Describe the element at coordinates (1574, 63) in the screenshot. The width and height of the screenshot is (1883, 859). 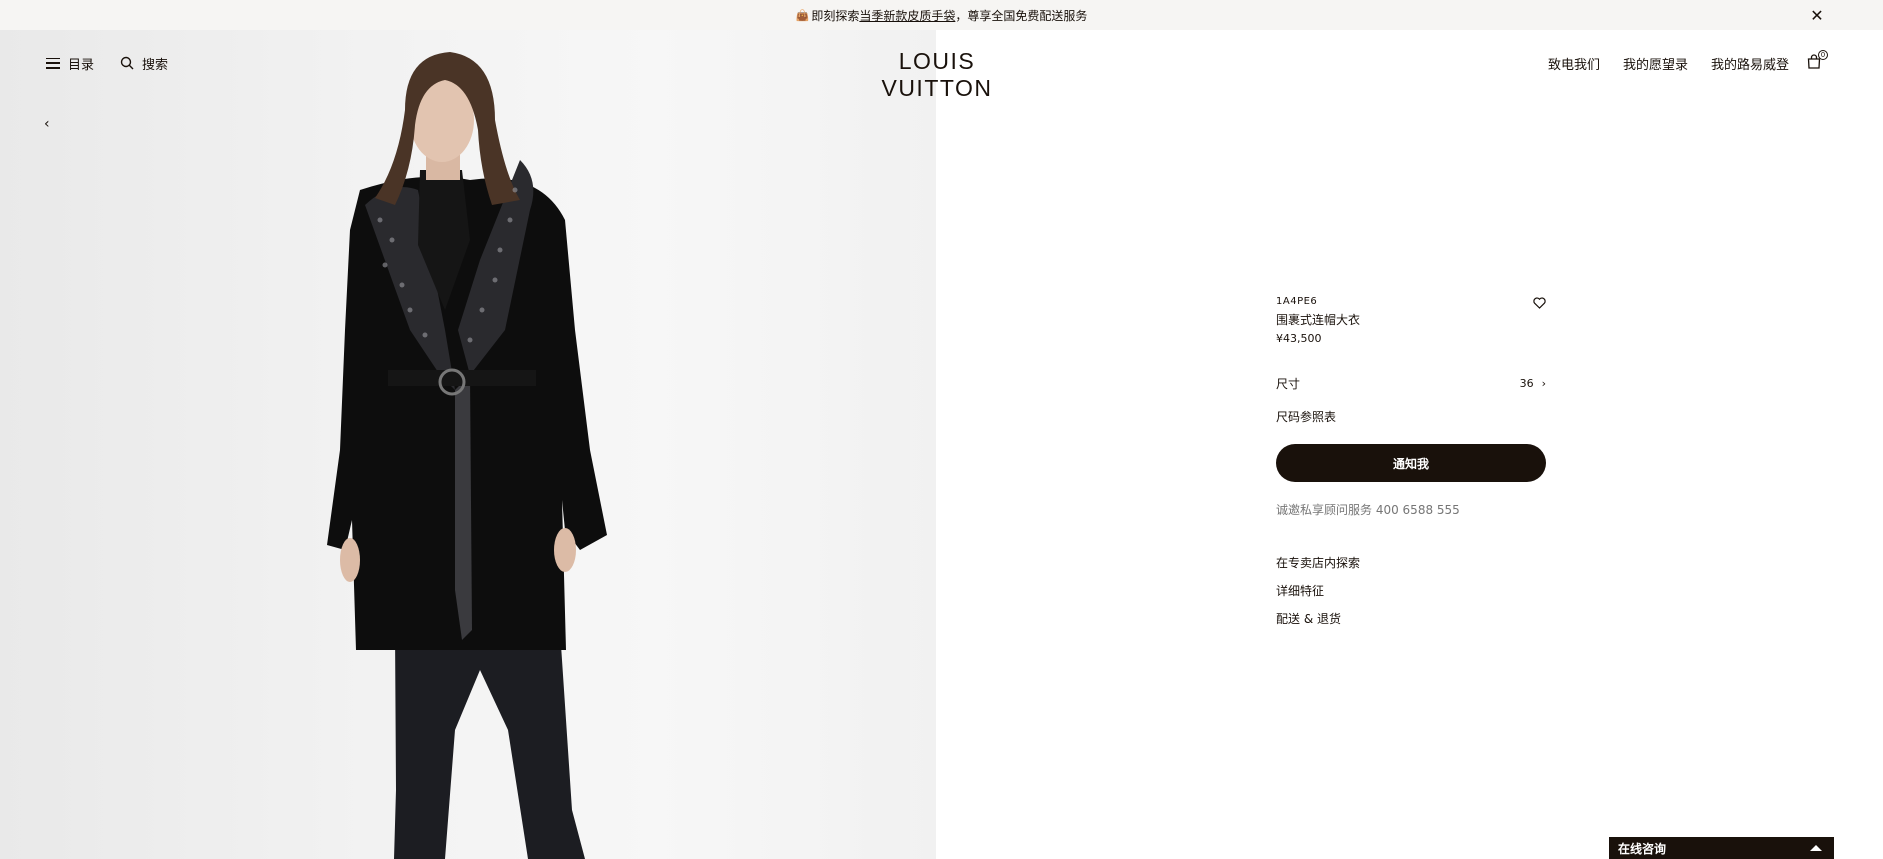
I see `nav-call-us: 致电我们` at that location.